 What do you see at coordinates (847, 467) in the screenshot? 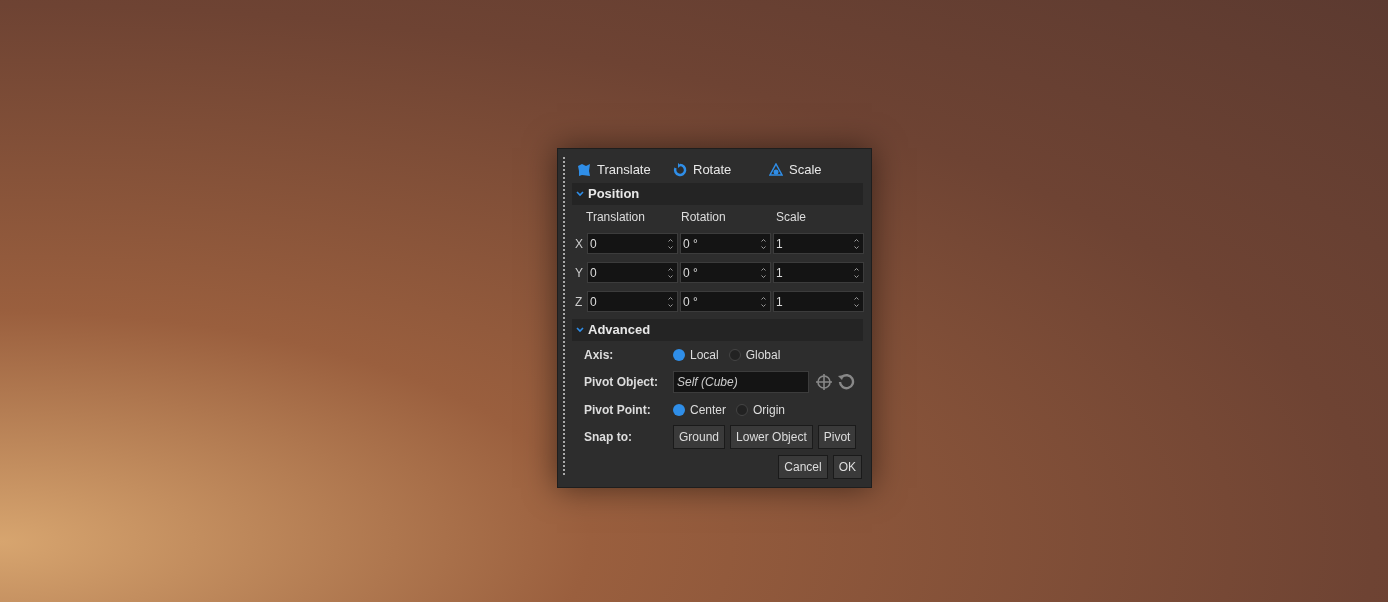
I see `dialog-button: OK` at bounding box center [847, 467].